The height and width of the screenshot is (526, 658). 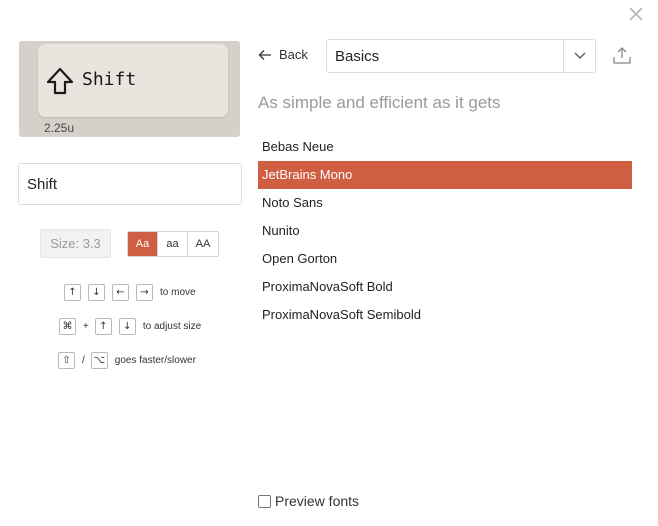 I want to click on help-speed-text: goes faster/slower, so click(x=155, y=360).